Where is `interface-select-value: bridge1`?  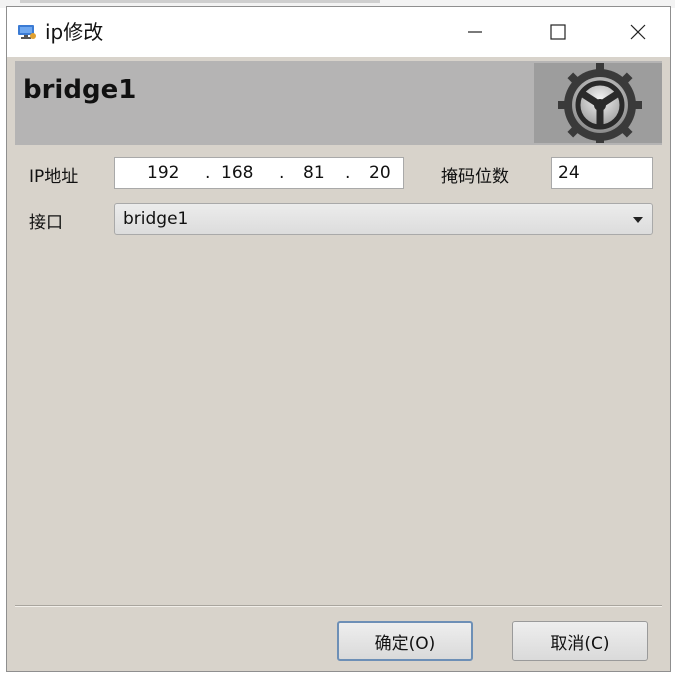 interface-select-value: bridge1 is located at coordinates (156, 219).